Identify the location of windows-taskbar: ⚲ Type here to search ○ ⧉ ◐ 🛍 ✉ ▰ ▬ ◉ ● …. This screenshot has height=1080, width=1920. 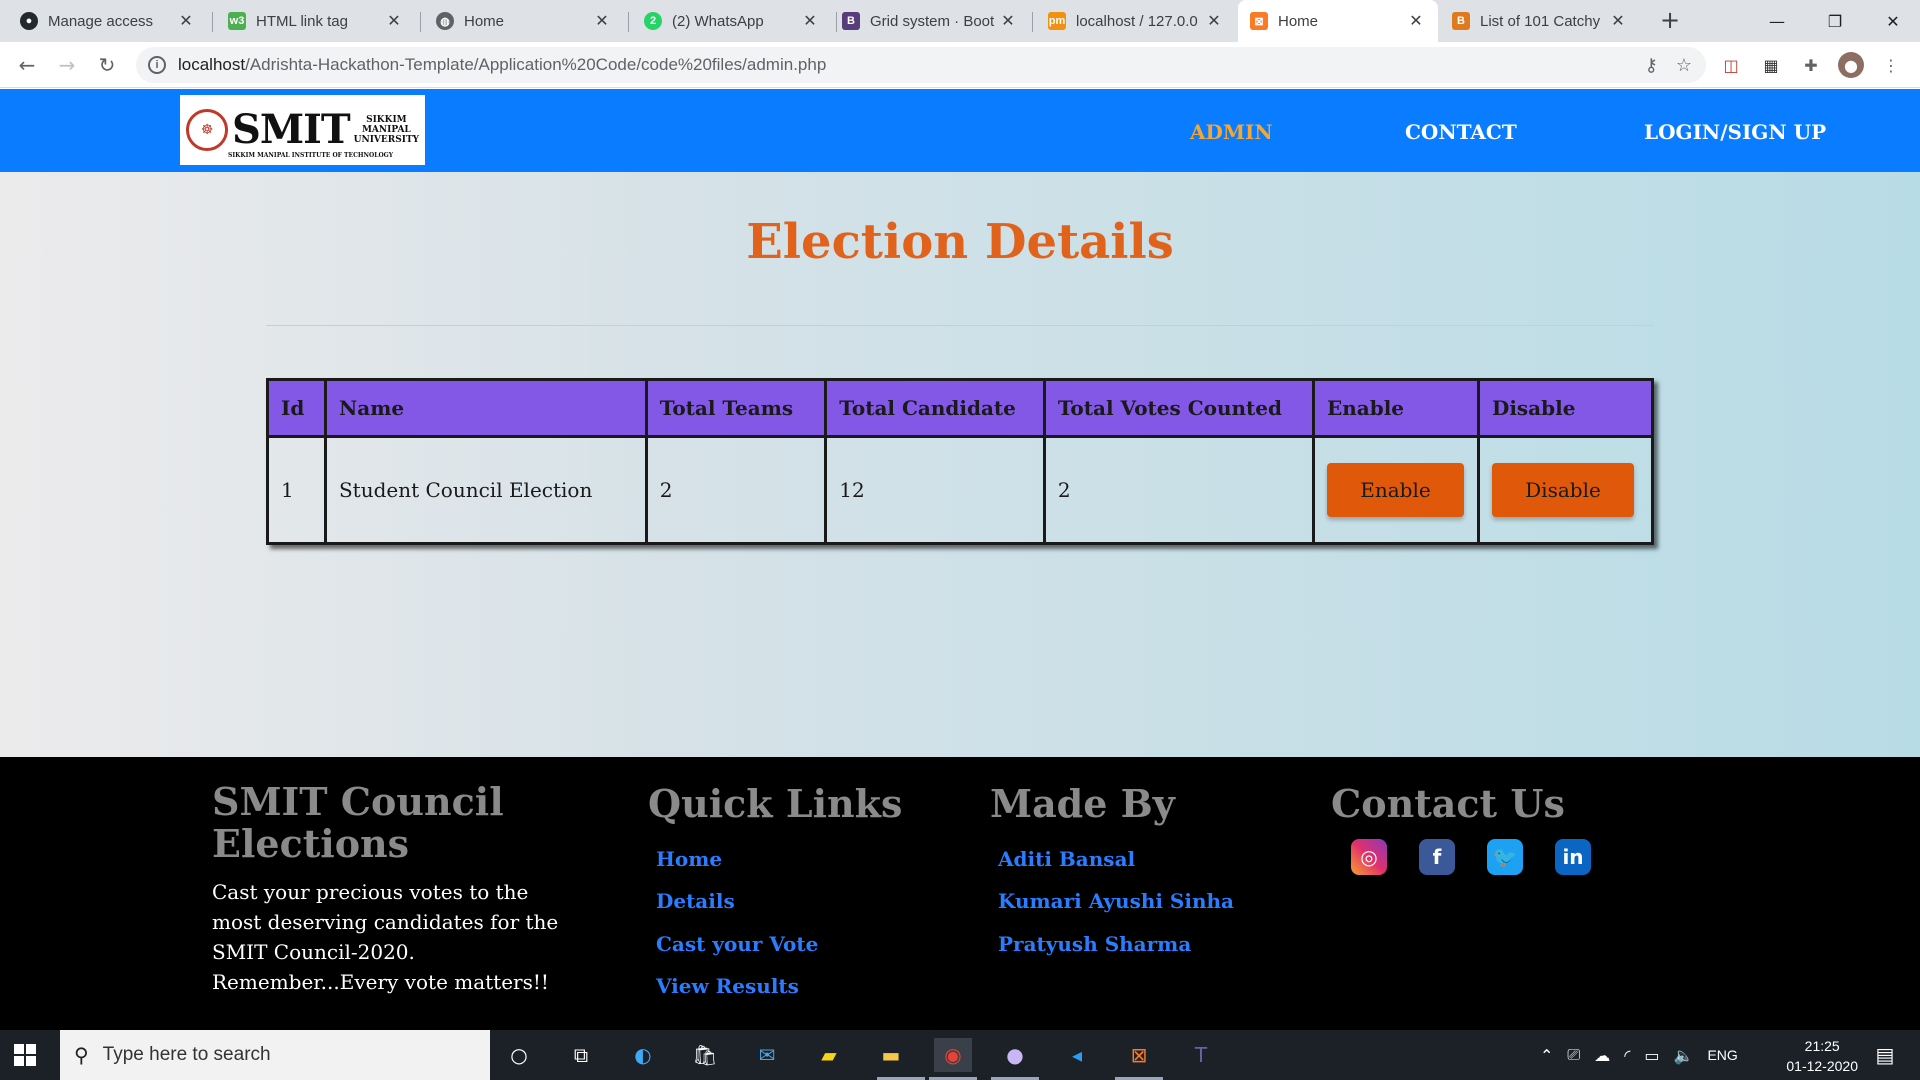
(960, 1055).